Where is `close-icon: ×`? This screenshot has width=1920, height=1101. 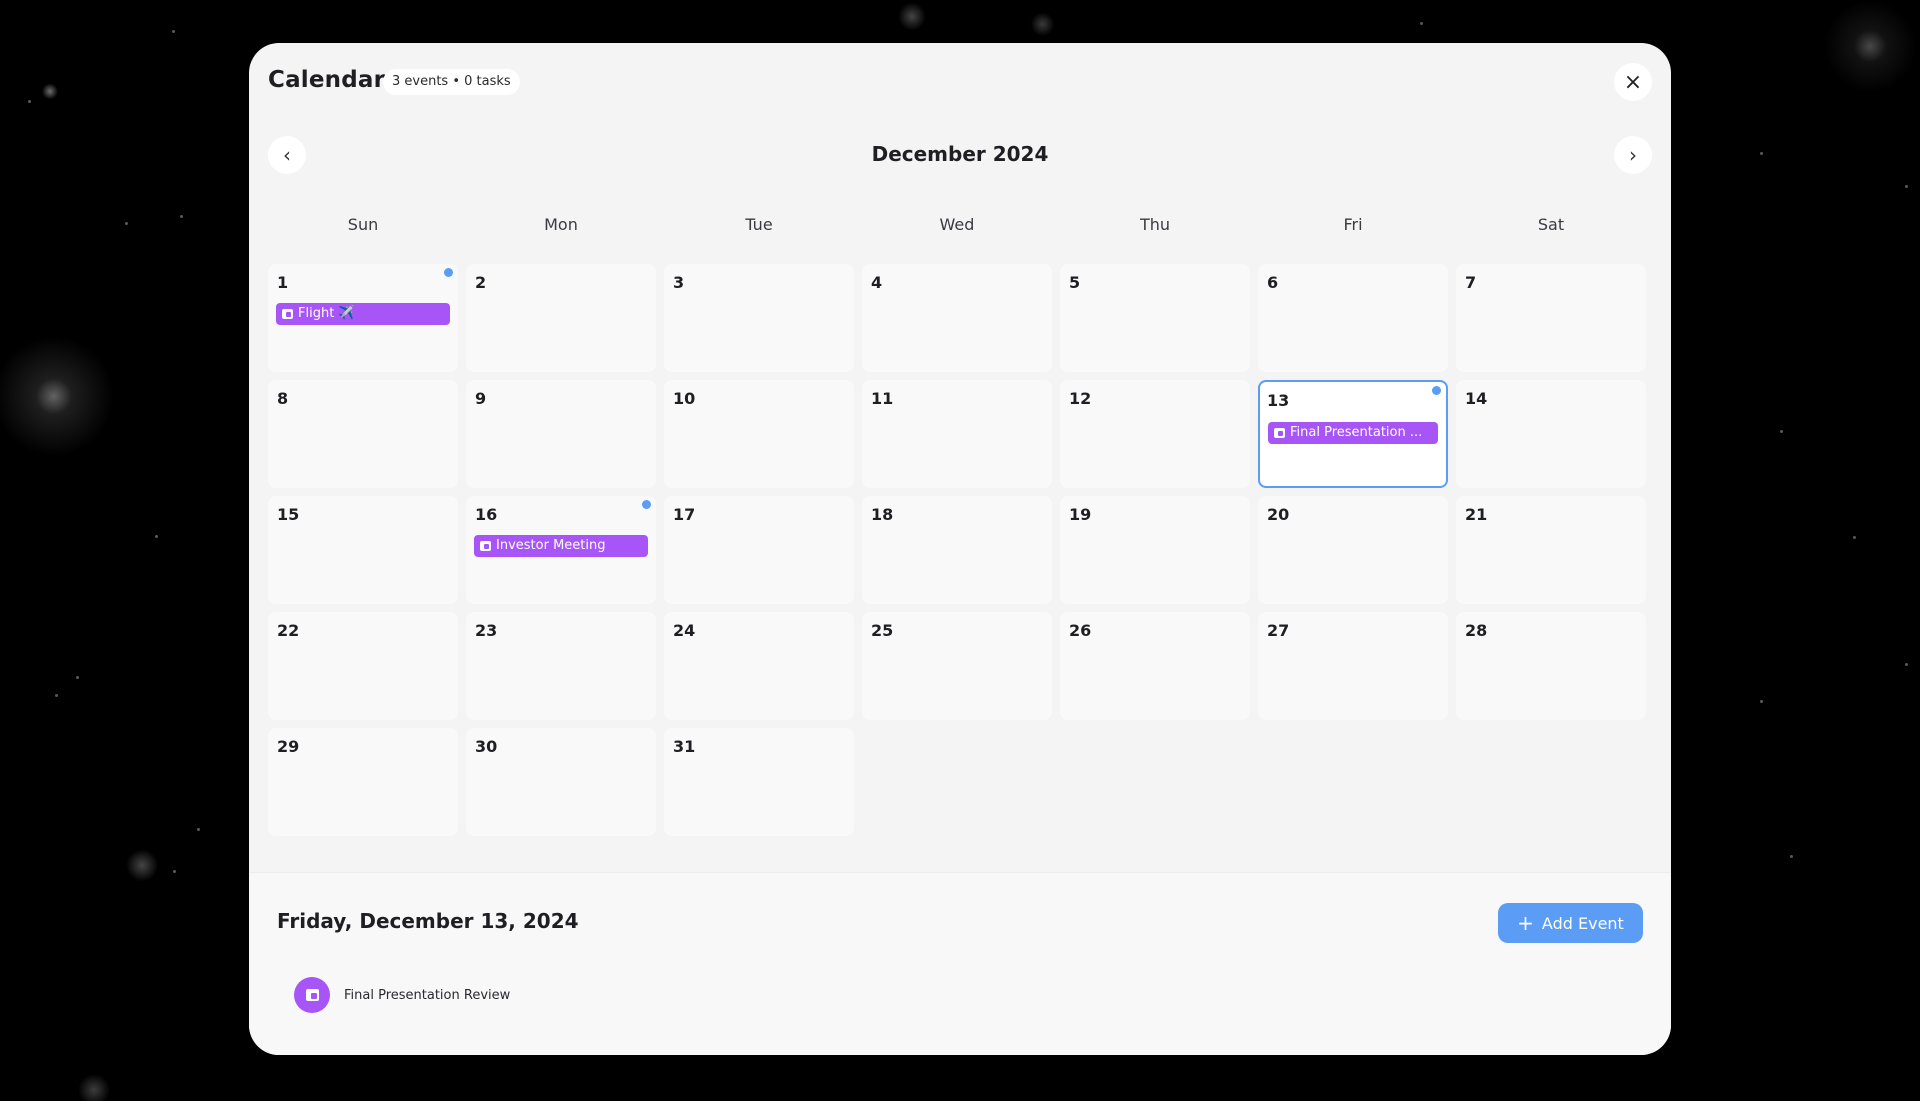
close-icon: × is located at coordinates (1633, 82).